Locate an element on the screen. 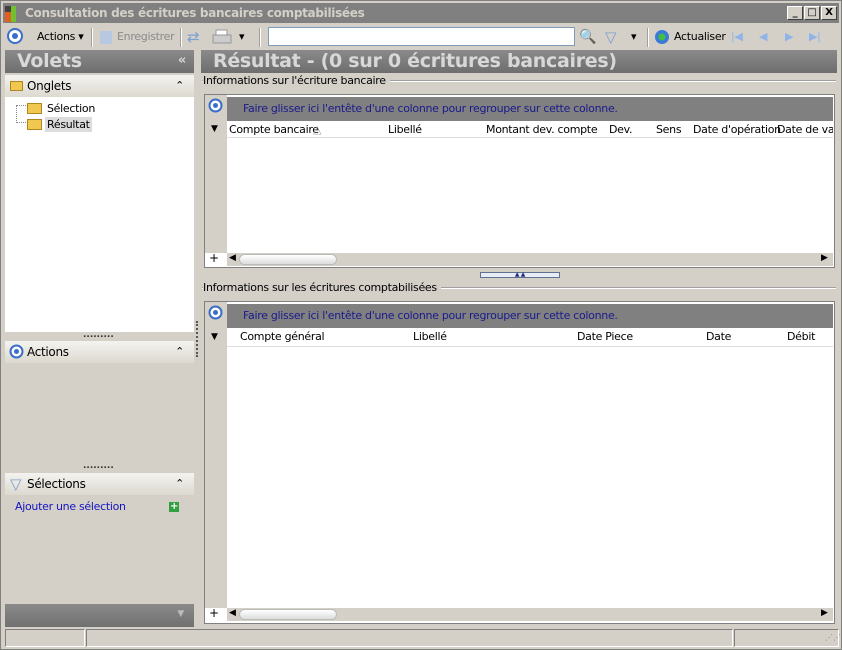 The image size is (842, 650). collapse-pane-button: « is located at coordinates (182, 61).